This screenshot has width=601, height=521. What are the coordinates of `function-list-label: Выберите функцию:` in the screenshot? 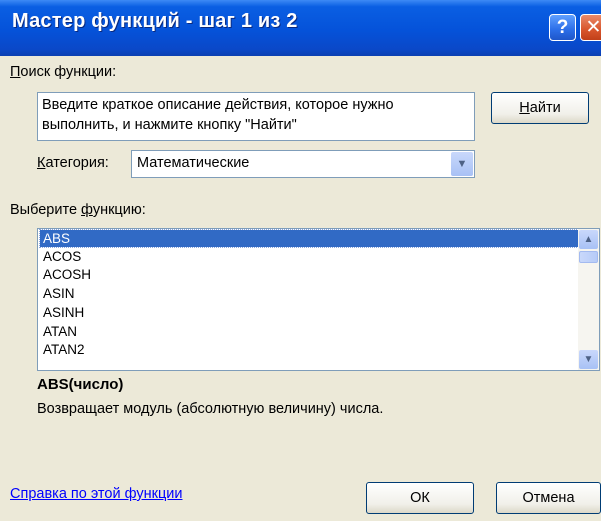 It's located at (78, 210).